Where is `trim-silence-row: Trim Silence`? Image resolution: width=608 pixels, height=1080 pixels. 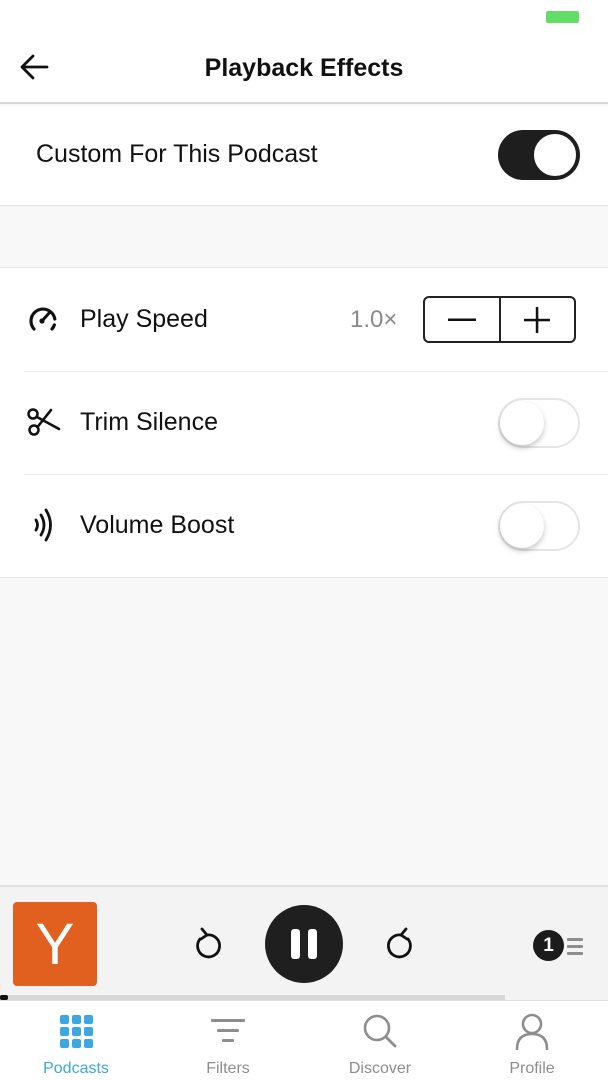
trim-silence-row: Trim Silence is located at coordinates (304, 422).